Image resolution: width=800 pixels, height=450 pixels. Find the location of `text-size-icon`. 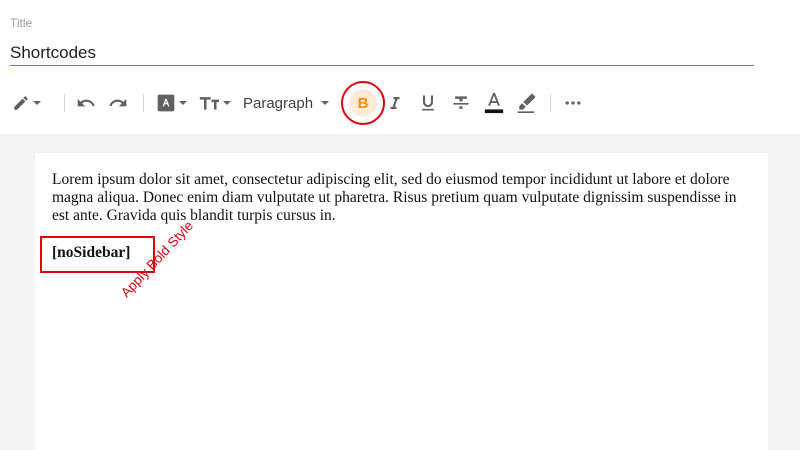

text-size-icon is located at coordinates (209, 103).